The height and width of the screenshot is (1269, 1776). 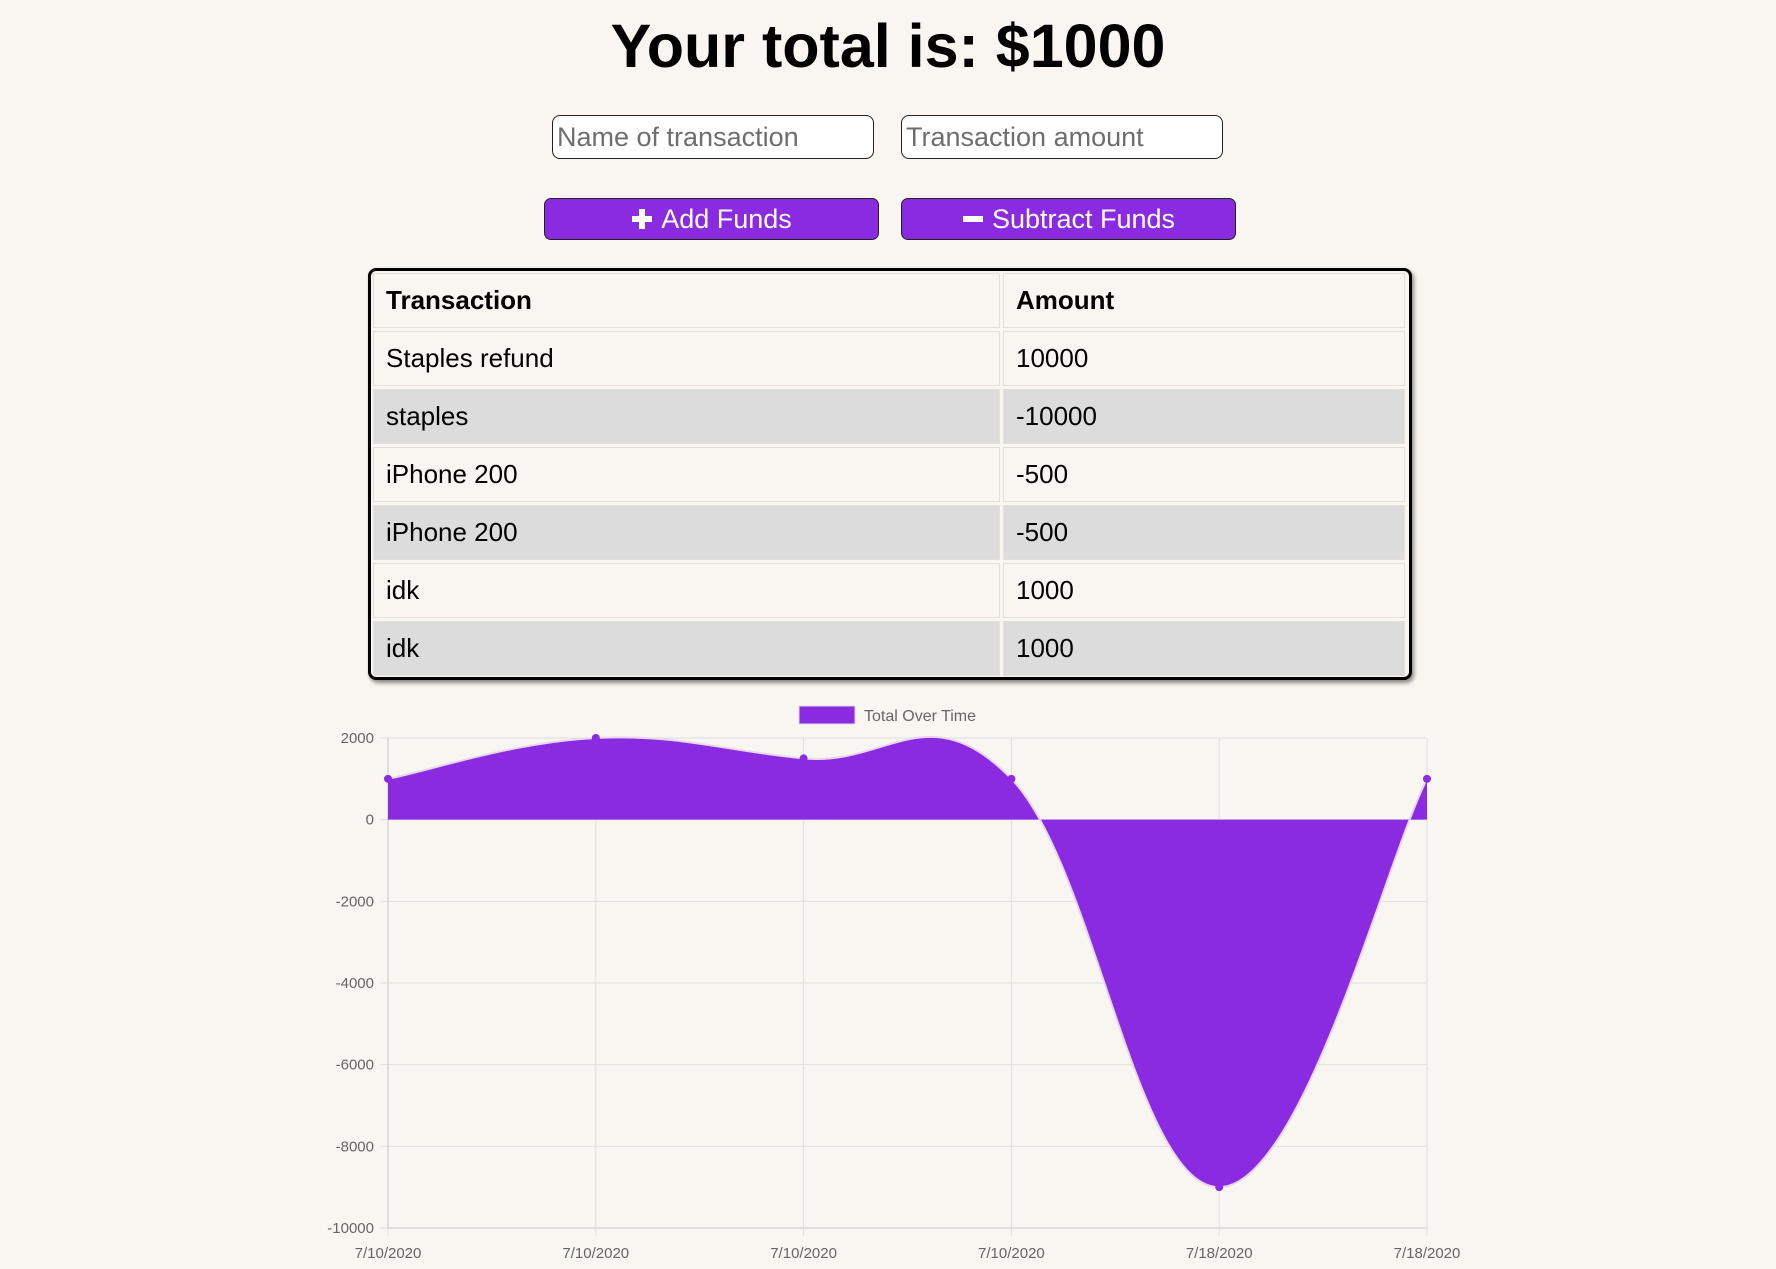 What do you see at coordinates (726, 218) in the screenshot?
I see `add-funds-label: Add Funds` at bounding box center [726, 218].